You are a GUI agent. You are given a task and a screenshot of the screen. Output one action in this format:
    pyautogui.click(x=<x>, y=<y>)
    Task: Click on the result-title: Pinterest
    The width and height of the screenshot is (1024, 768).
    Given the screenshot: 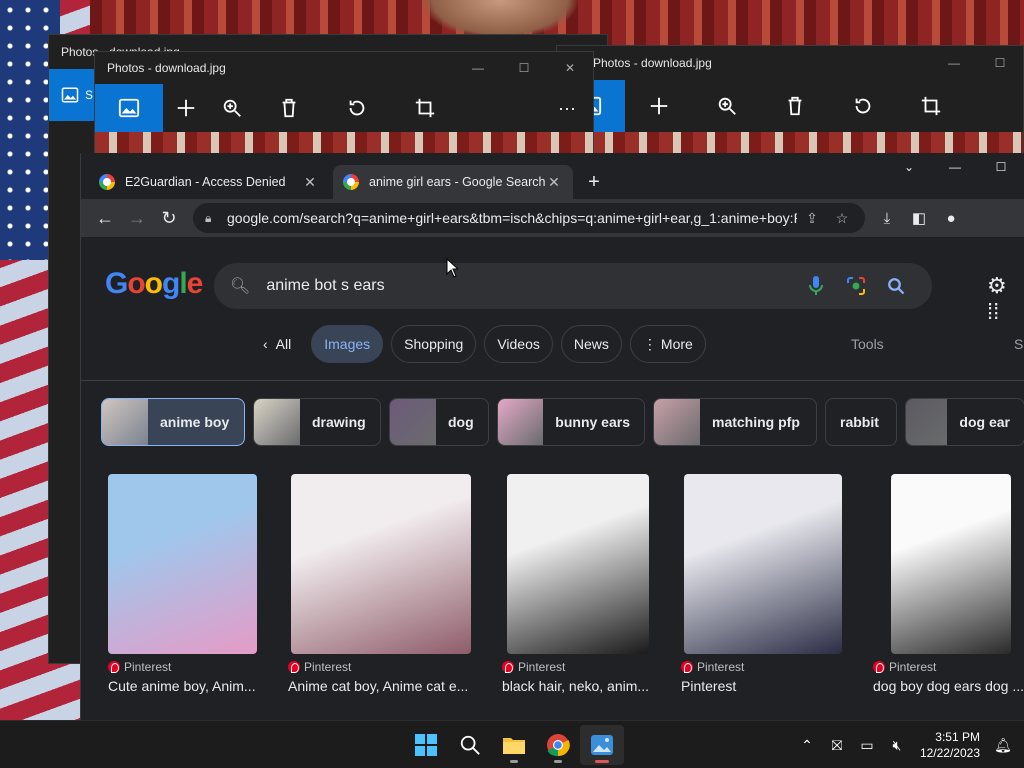 What is the action you would take?
    pyautogui.click(x=761, y=686)
    